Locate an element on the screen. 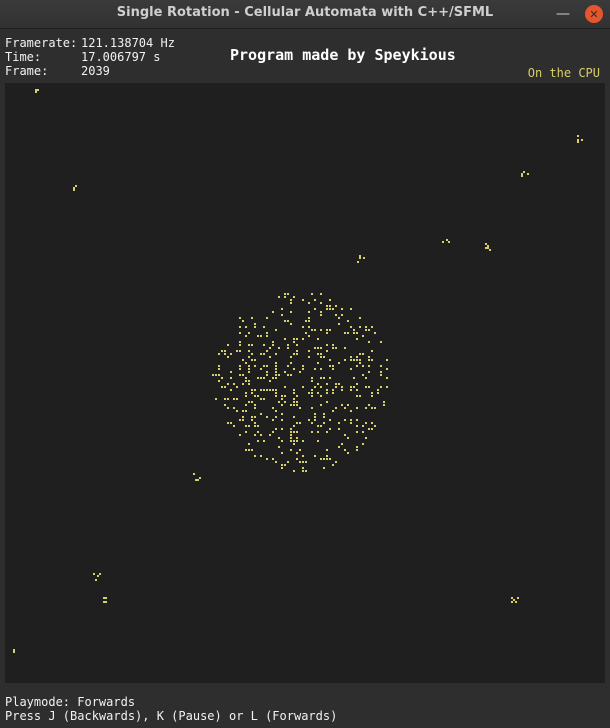 This screenshot has height=728, width=610. time-value: 17.006797 s is located at coordinates (121, 57).